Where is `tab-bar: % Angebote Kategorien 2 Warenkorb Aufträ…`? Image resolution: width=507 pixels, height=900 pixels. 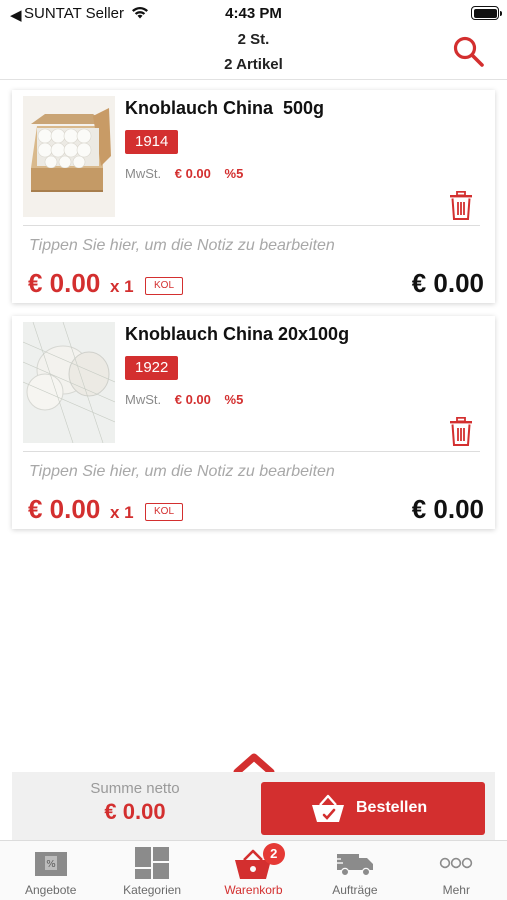 tab-bar: % Angebote Kategorien 2 Warenkorb Aufträ… is located at coordinates (253, 870).